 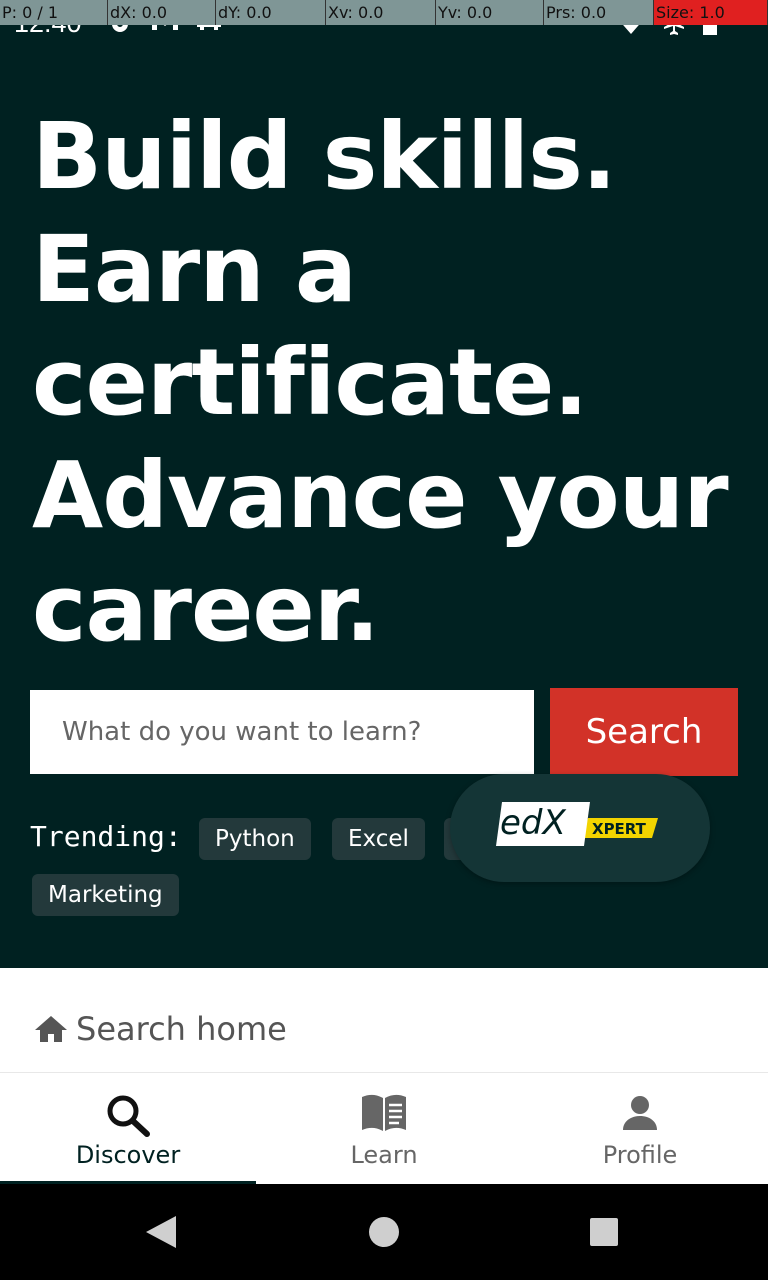 What do you see at coordinates (106, 836) in the screenshot?
I see `trending-label: Trending:` at bounding box center [106, 836].